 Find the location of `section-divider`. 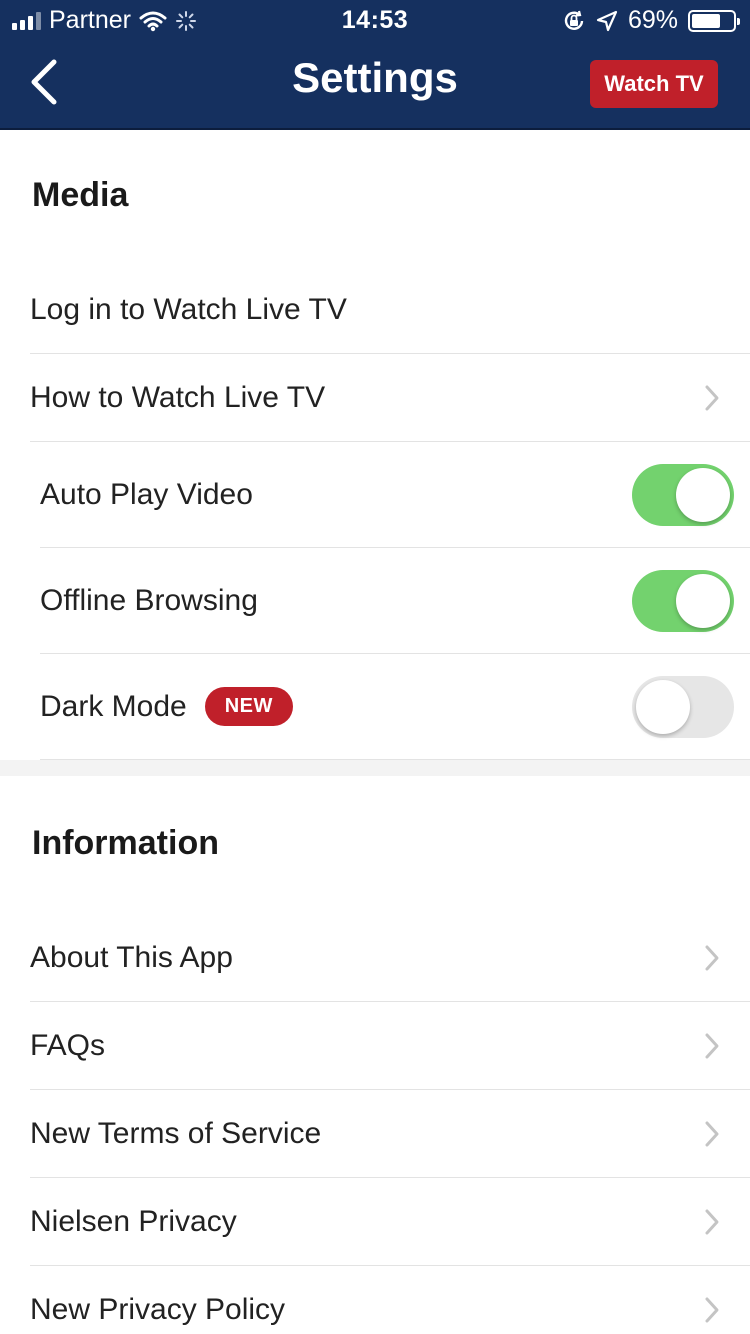

section-divider is located at coordinates (375, 768).